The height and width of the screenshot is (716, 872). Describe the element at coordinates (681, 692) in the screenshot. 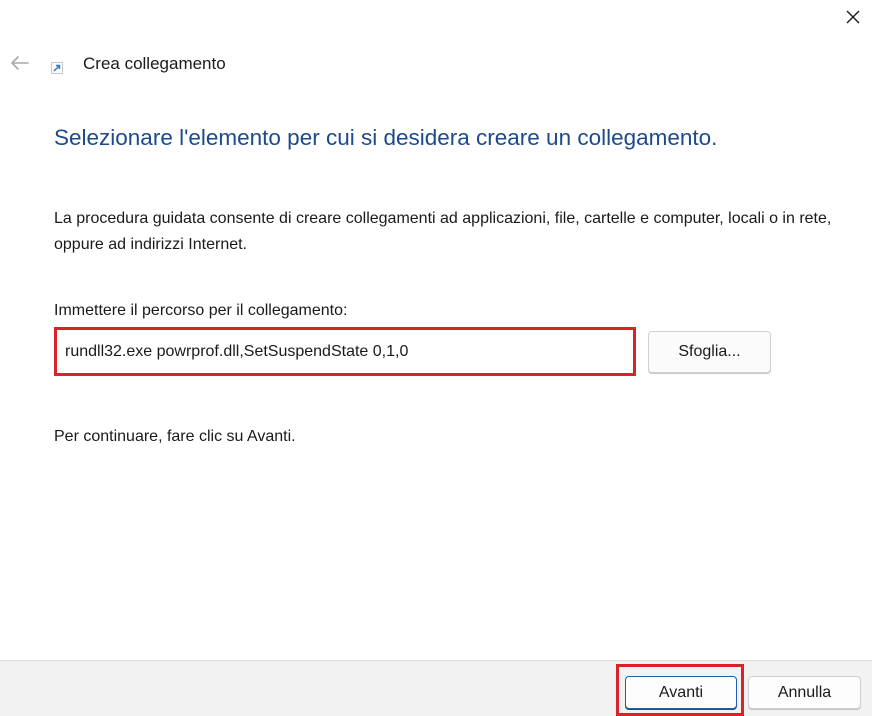

I see `next-button: Avanti` at that location.